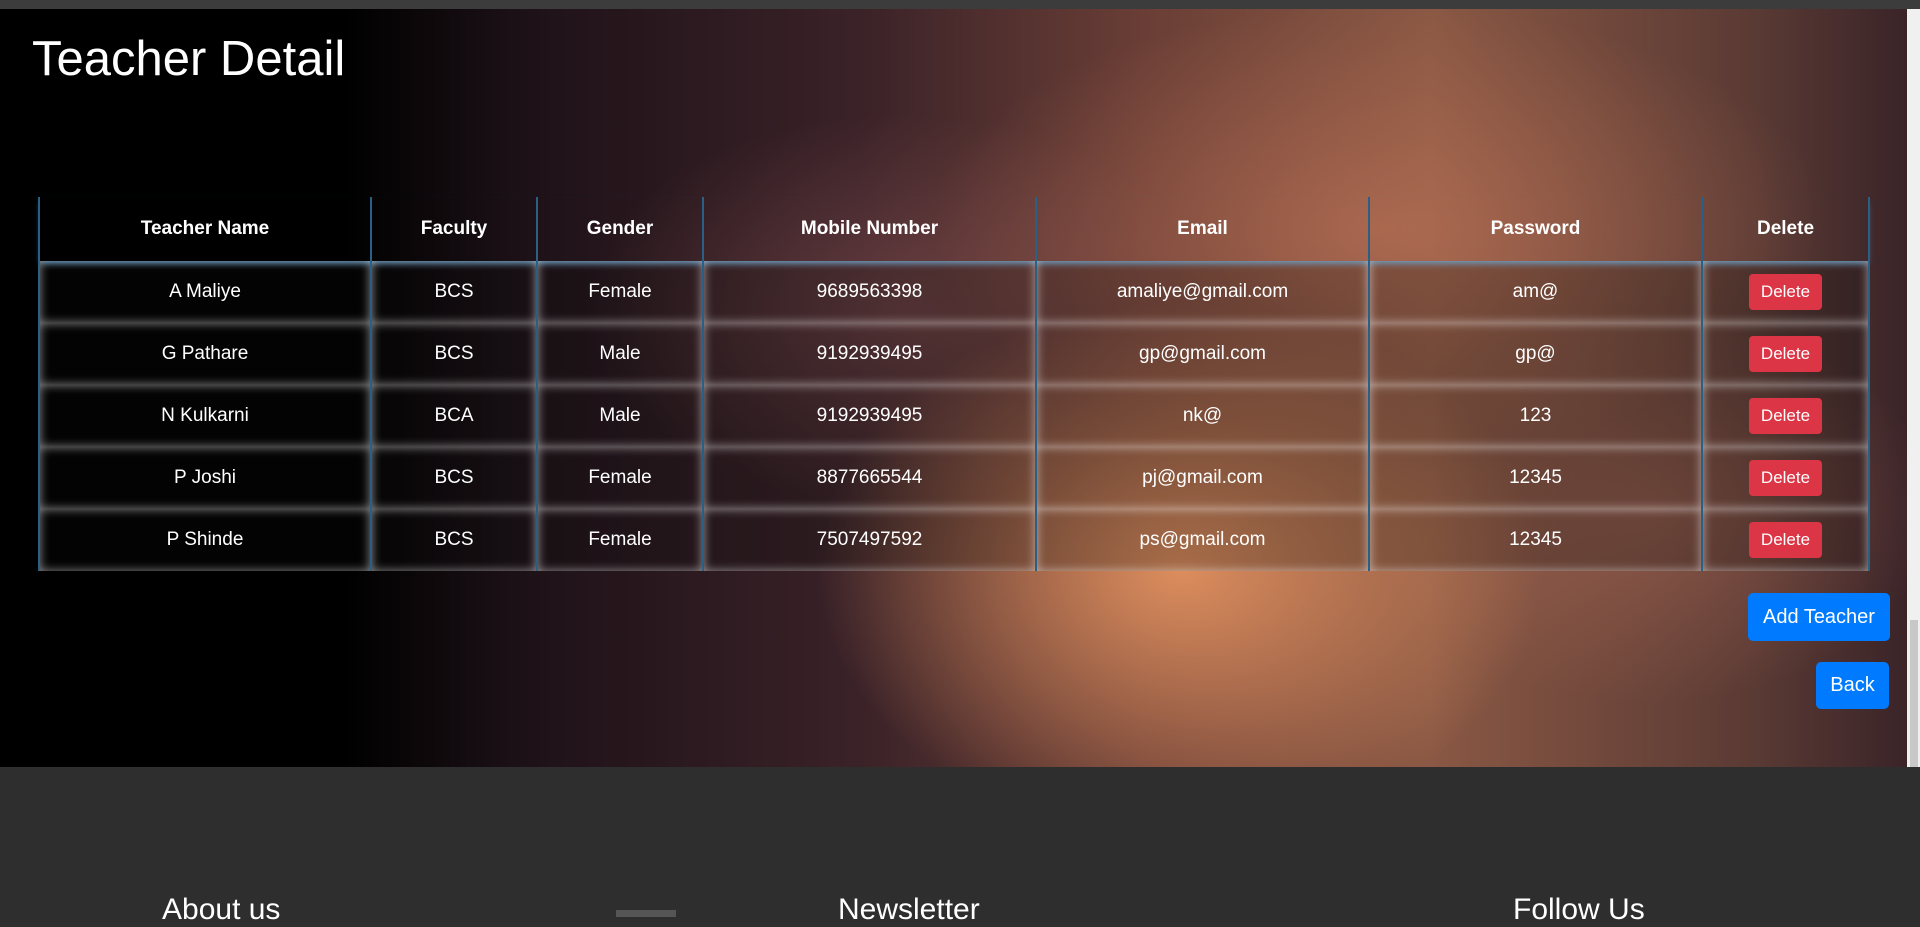  I want to click on cell-teacher-name: G Pathare, so click(205, 354).